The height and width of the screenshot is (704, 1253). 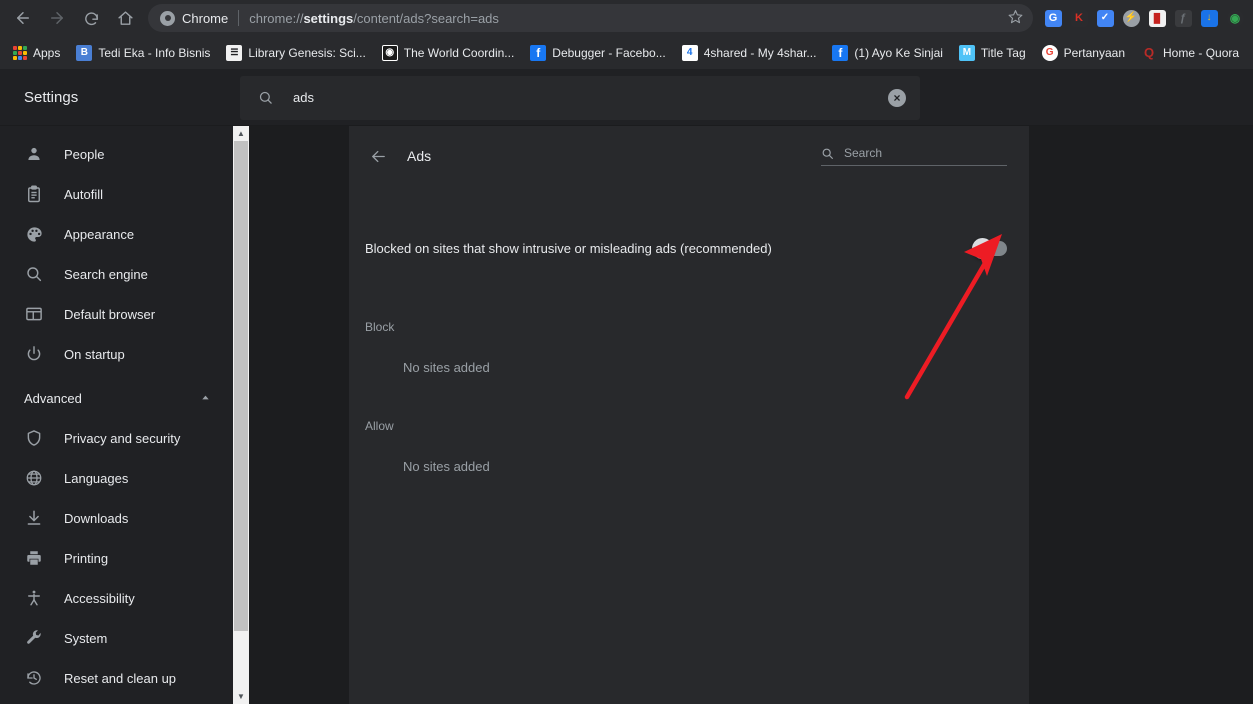 I want to click on identity-chip-label: Chrome, so click(x=205, y=18).